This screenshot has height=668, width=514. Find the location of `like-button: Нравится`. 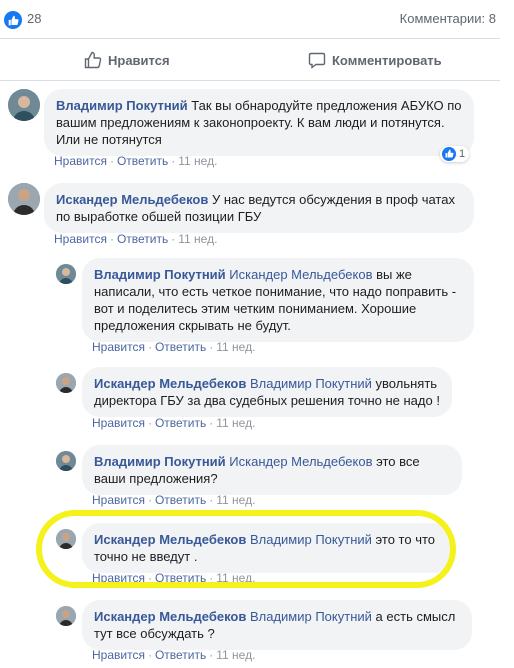

like-button: Нравится is located at coordinates (127, 60).